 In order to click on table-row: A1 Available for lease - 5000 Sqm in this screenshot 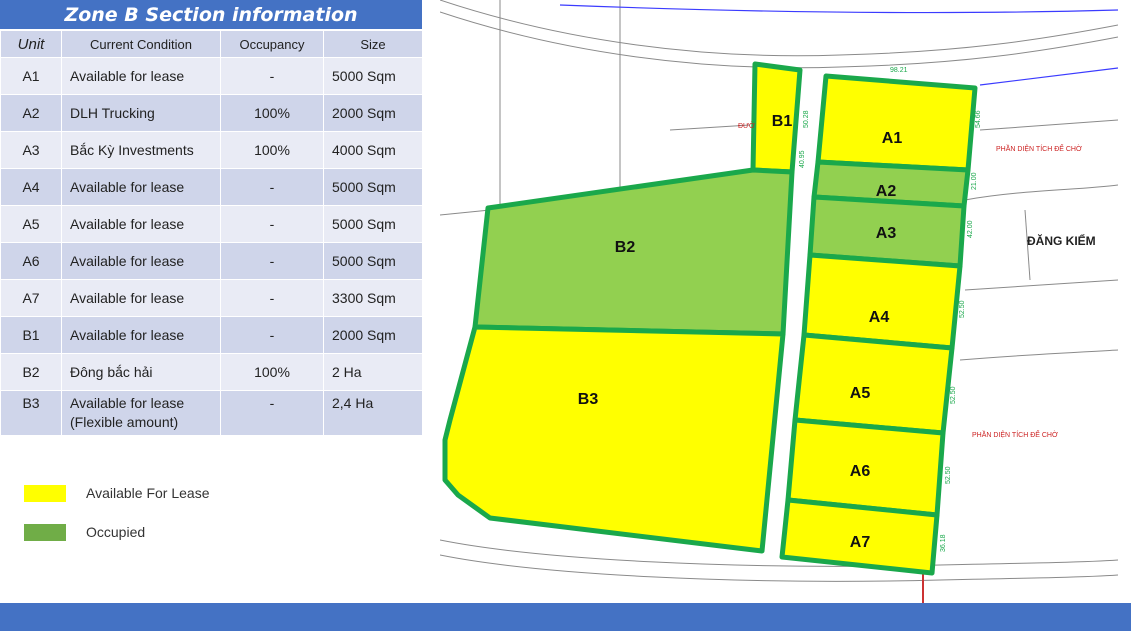, I will do `click(211, 76)`.